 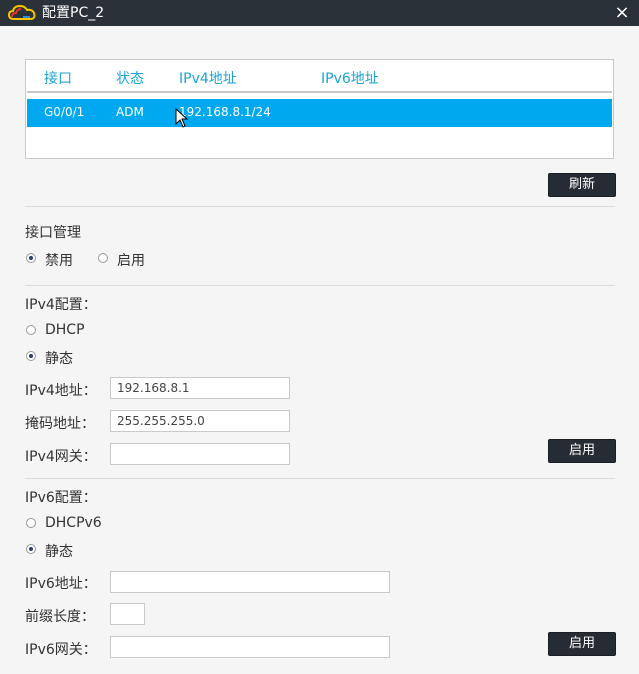 I want to click on close-icon: ×, so click(x=622, y=12).